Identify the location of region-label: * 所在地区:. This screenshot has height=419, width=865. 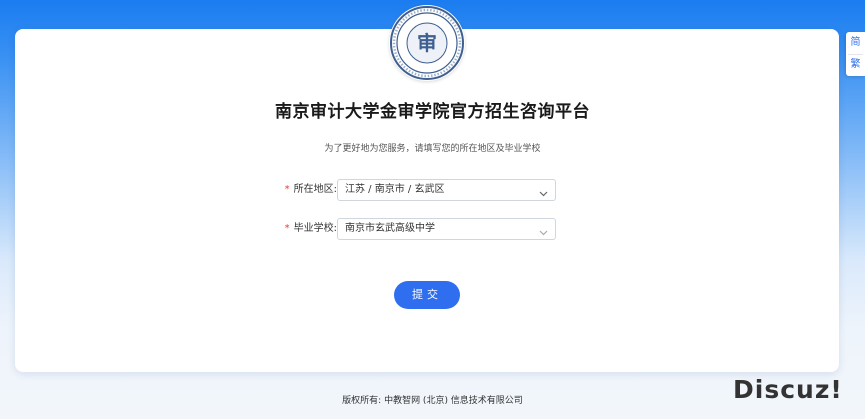
(303, 190).